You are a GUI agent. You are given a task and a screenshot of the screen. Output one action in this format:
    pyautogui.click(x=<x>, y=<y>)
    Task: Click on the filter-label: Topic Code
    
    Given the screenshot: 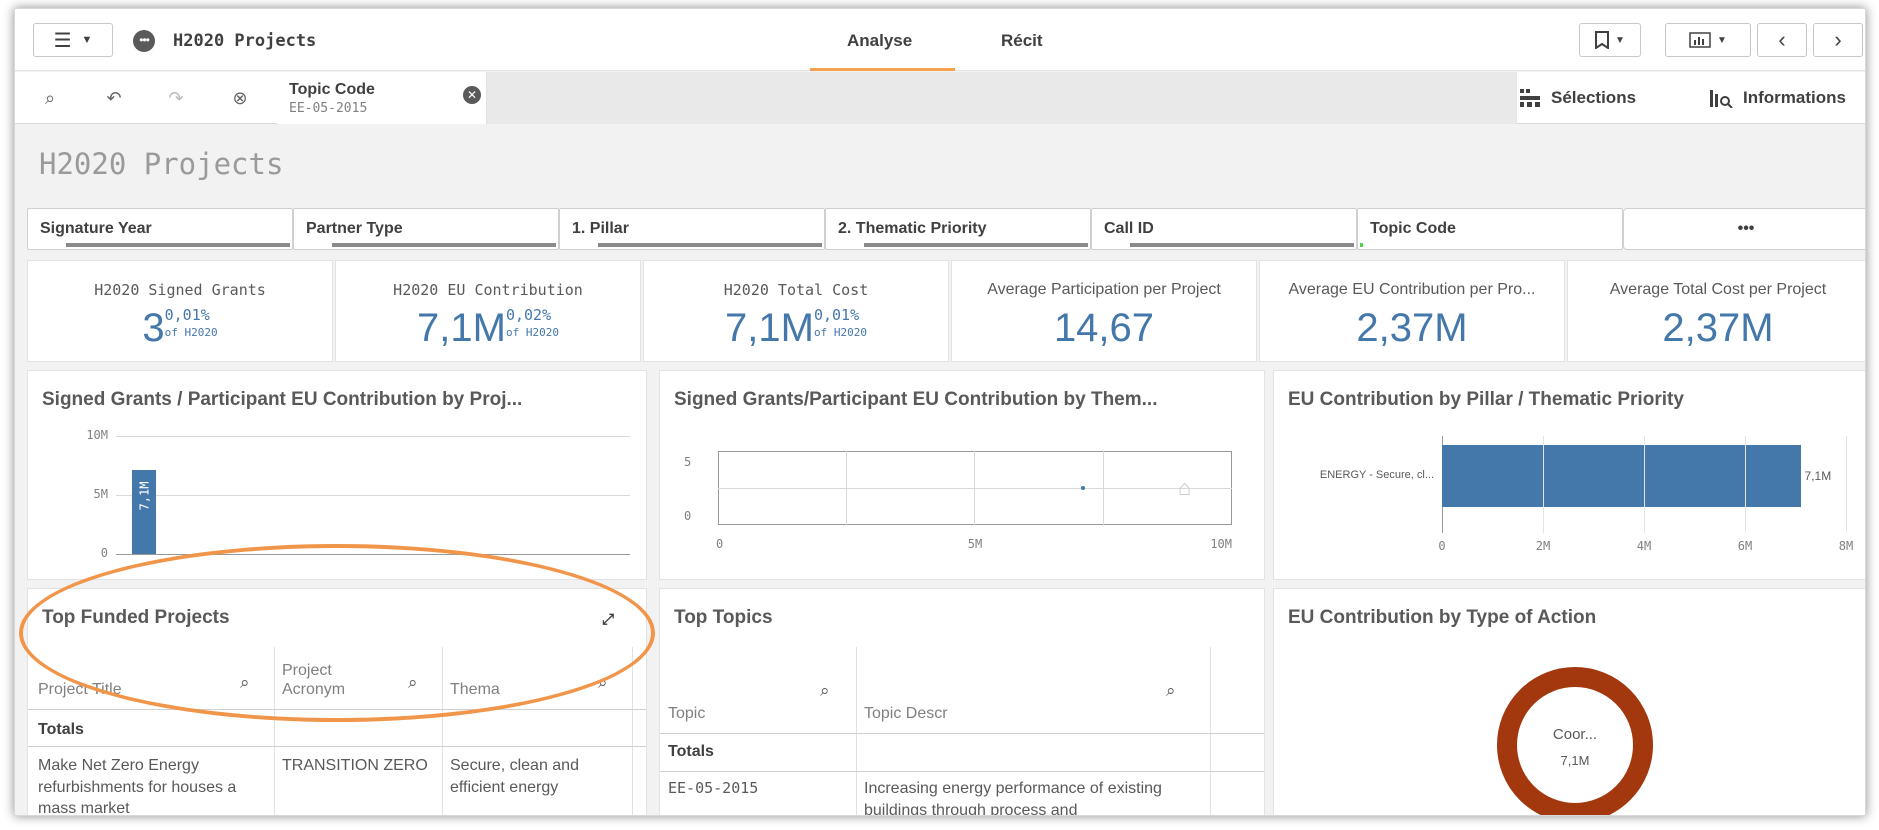 What is the action you would take?
    pyautogui.click(x=1413, y=228)
    